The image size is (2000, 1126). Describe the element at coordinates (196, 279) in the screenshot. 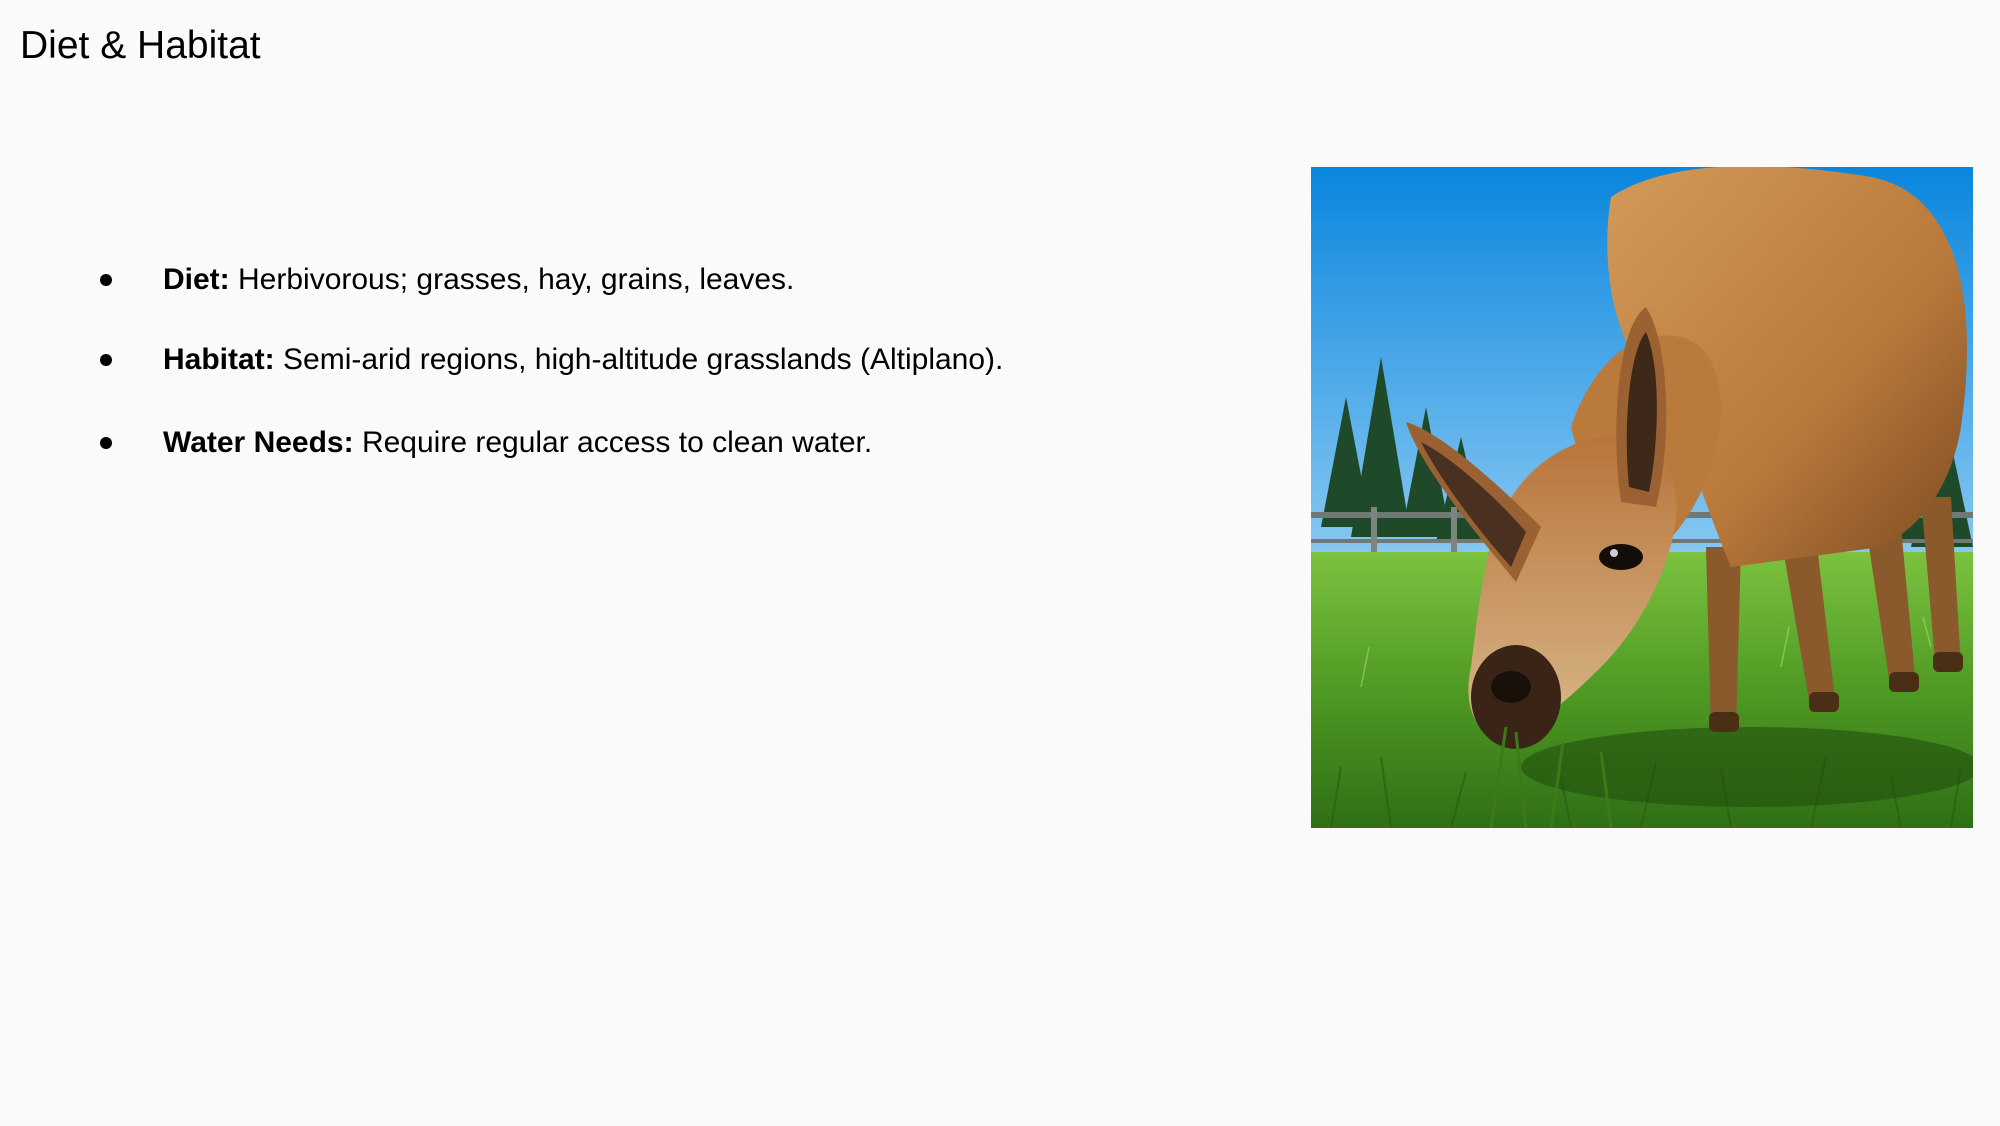

I see `bullet-term: Diet:` at that location.